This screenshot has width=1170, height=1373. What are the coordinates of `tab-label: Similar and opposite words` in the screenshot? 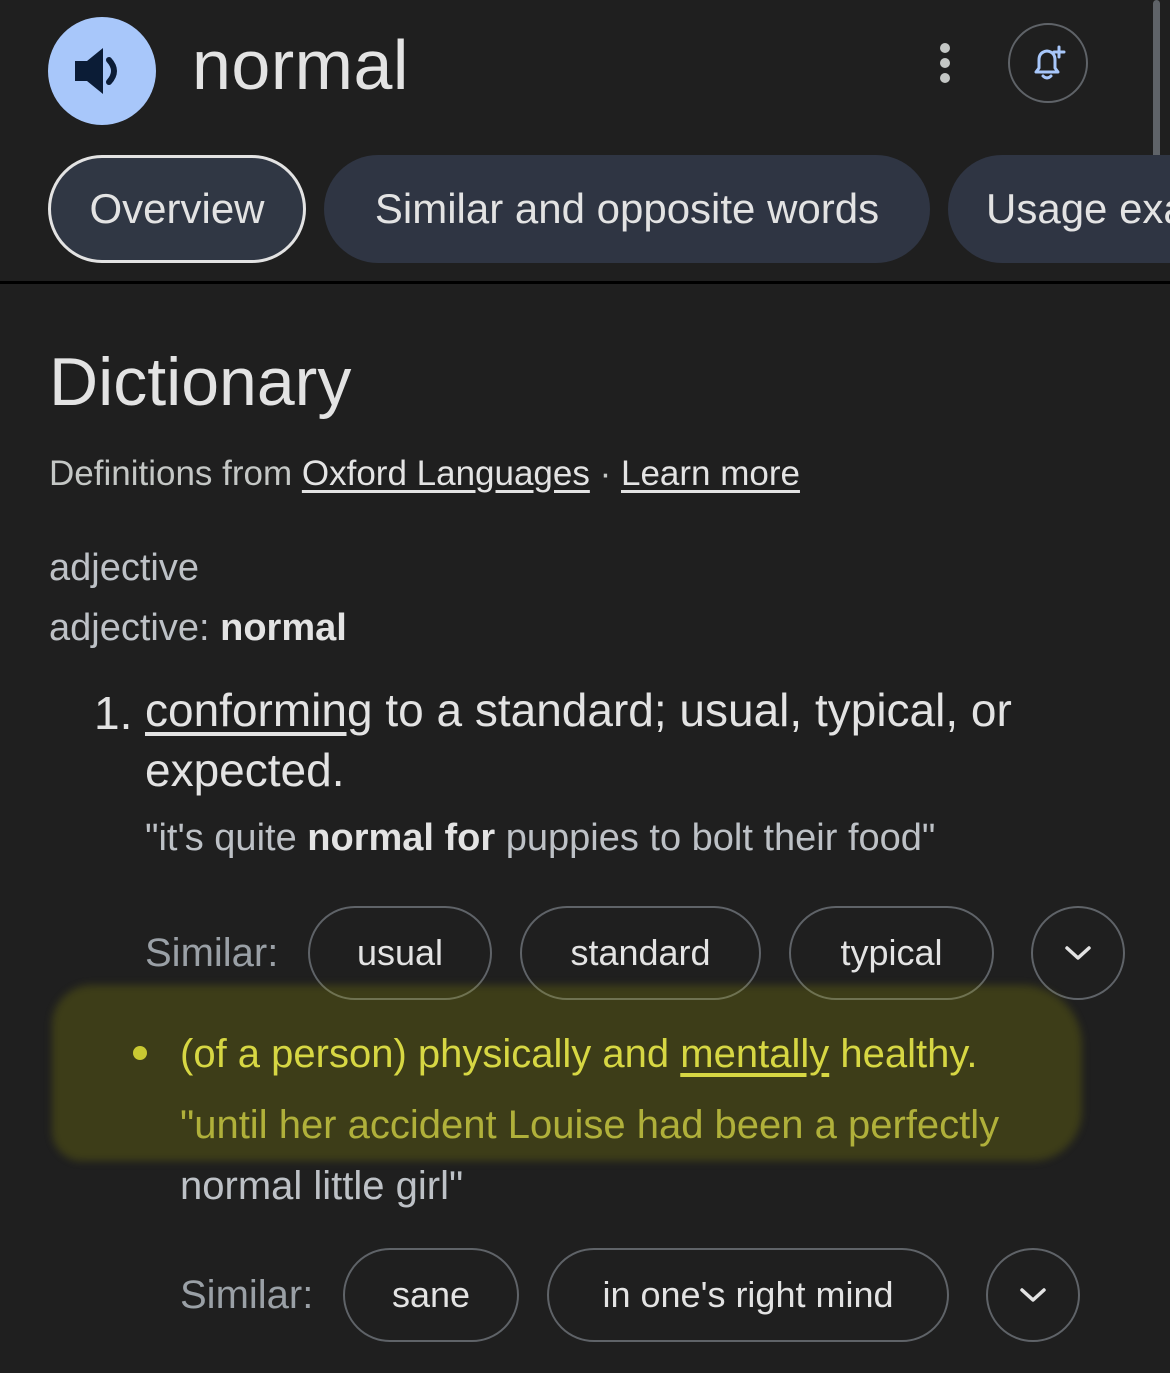 It's located at (627, 208).